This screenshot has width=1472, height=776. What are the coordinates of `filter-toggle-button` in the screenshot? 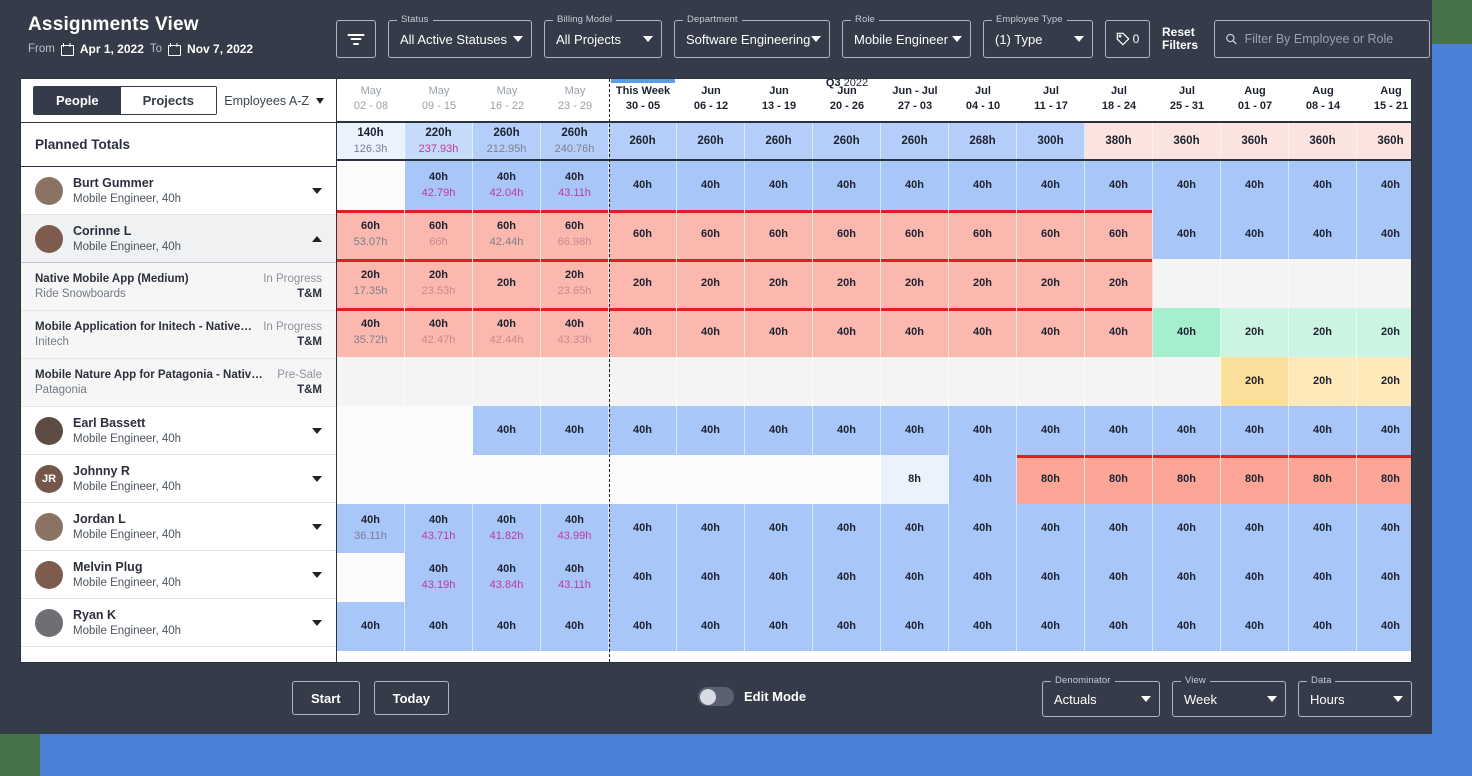 It's located at (356, 39).